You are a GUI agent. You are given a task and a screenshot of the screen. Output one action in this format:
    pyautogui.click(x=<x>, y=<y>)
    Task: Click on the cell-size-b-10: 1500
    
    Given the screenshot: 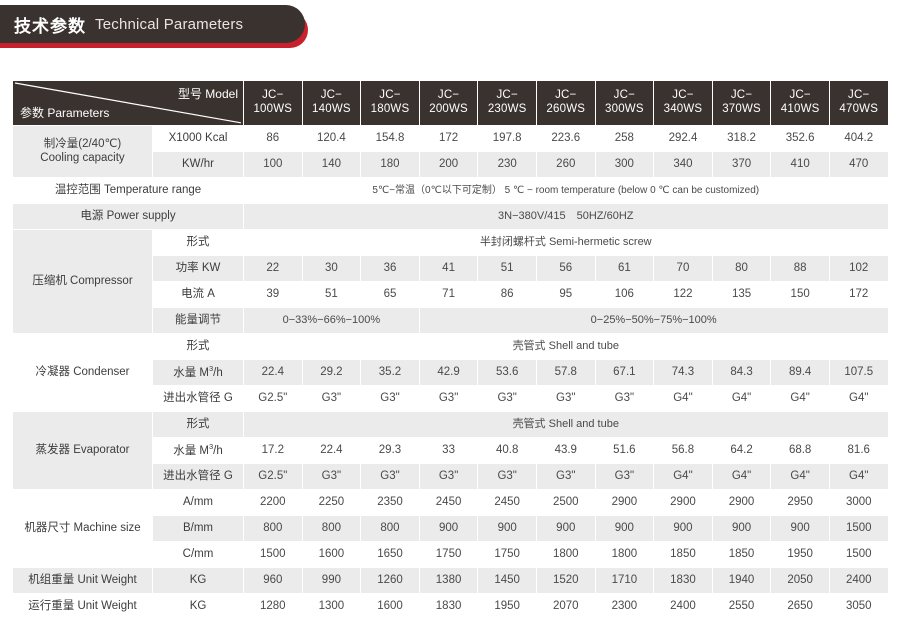 What is the action you would take?
    pyautogui.click(x=858, y=528)
    